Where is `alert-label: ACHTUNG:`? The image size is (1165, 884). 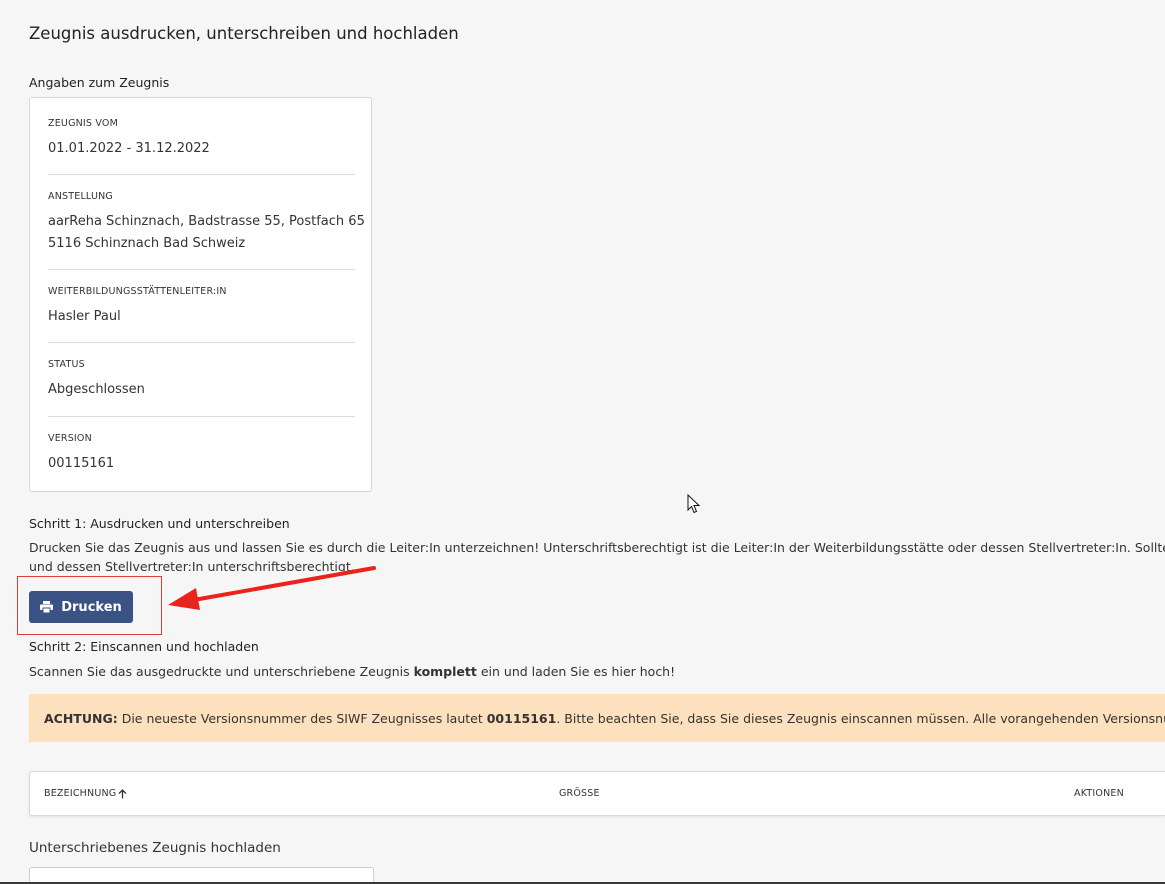 alert-label: ACHTUNG: is located at coordinates (81, 718).